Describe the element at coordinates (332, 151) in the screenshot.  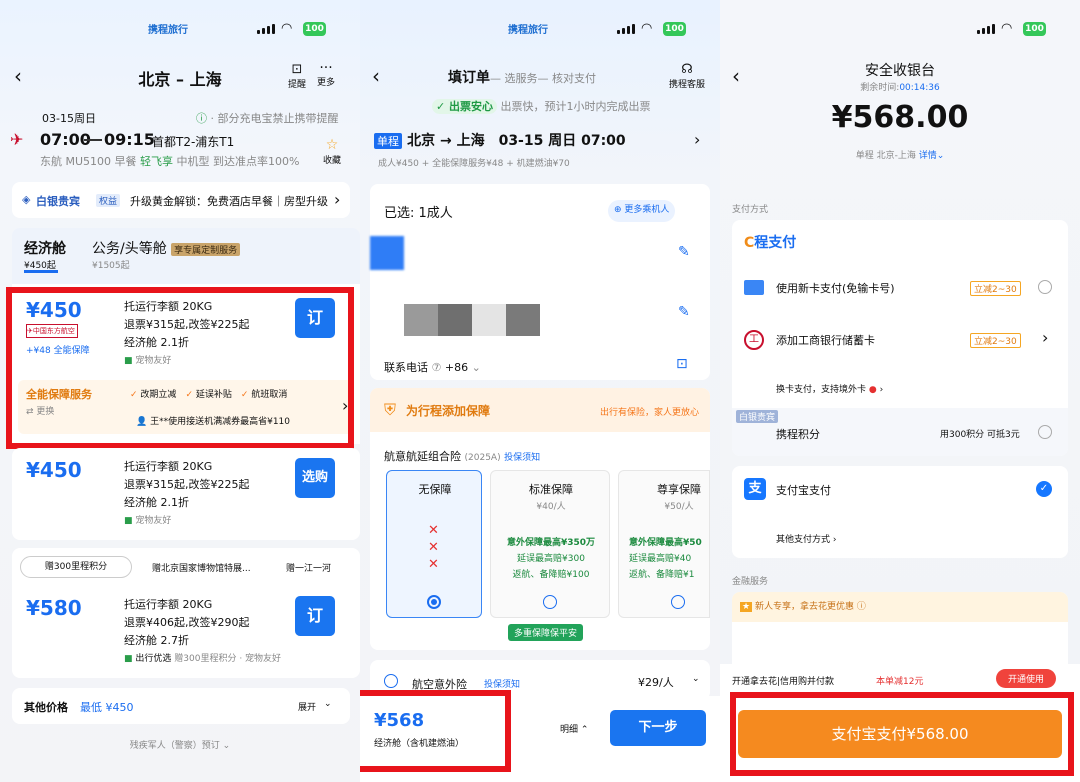
I see `favorite-button: ☆ 收藏` at that location.